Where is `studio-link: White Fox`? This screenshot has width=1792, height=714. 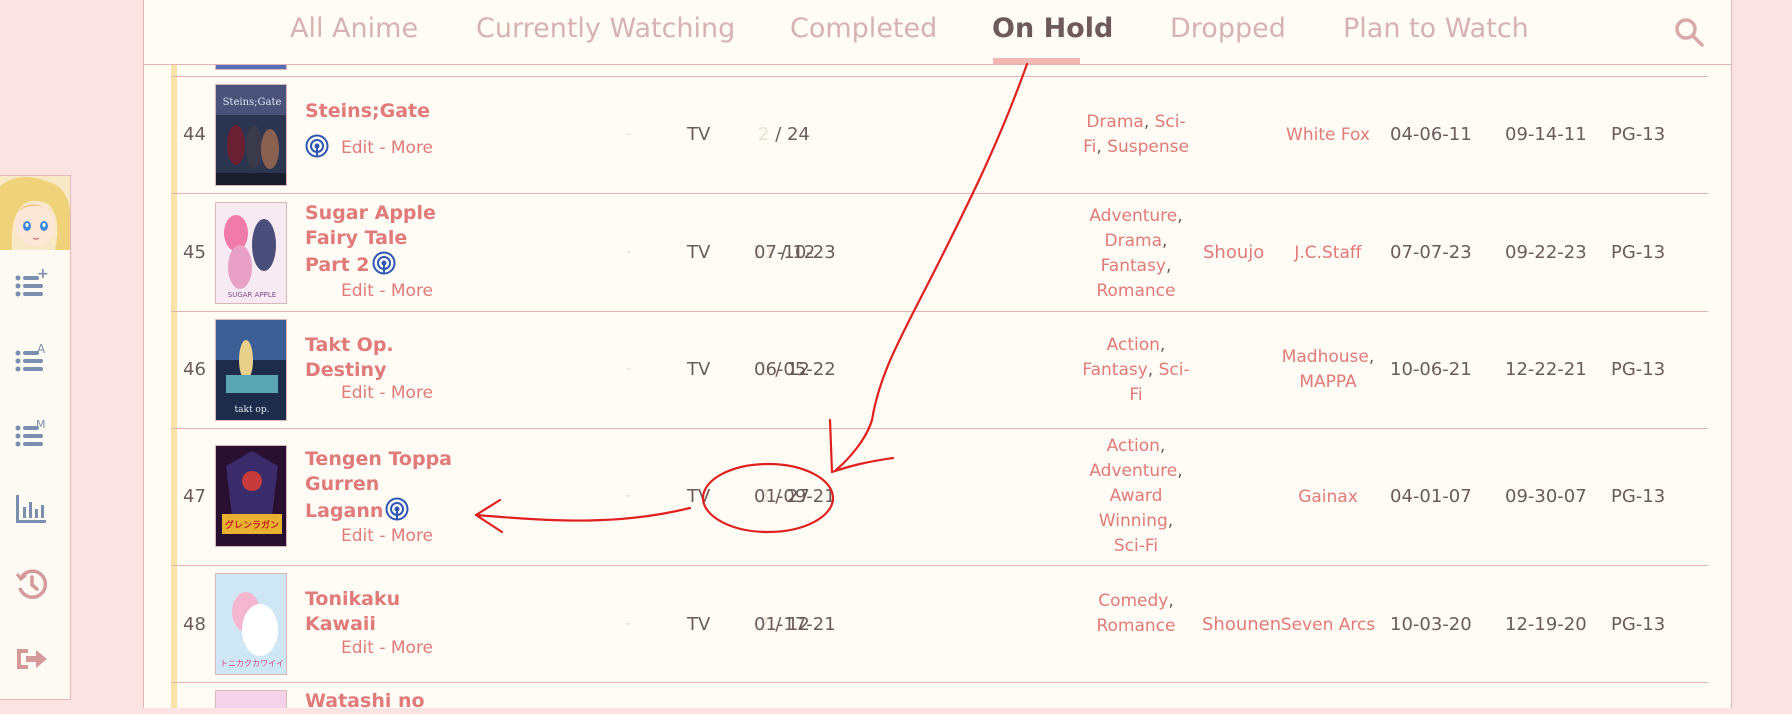 studio-link: White Fox is located at coordinates (1328, 135).